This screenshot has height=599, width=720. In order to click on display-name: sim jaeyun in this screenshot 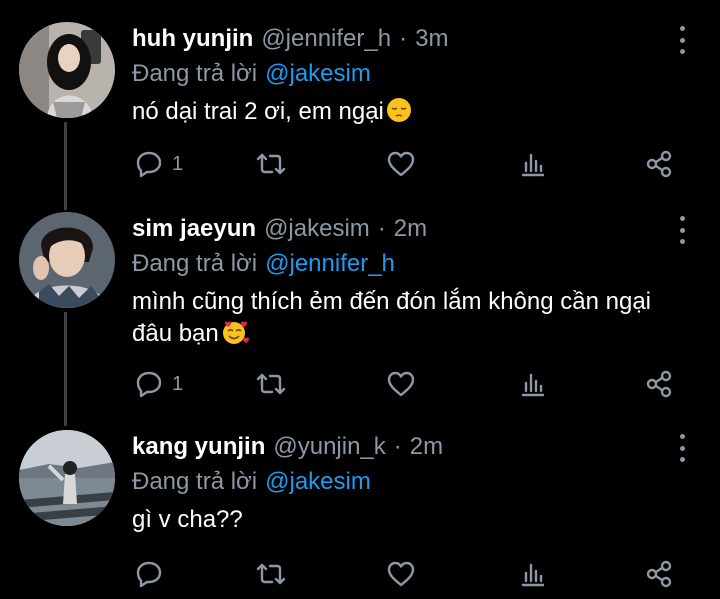, I will do `click(194, 229)`.